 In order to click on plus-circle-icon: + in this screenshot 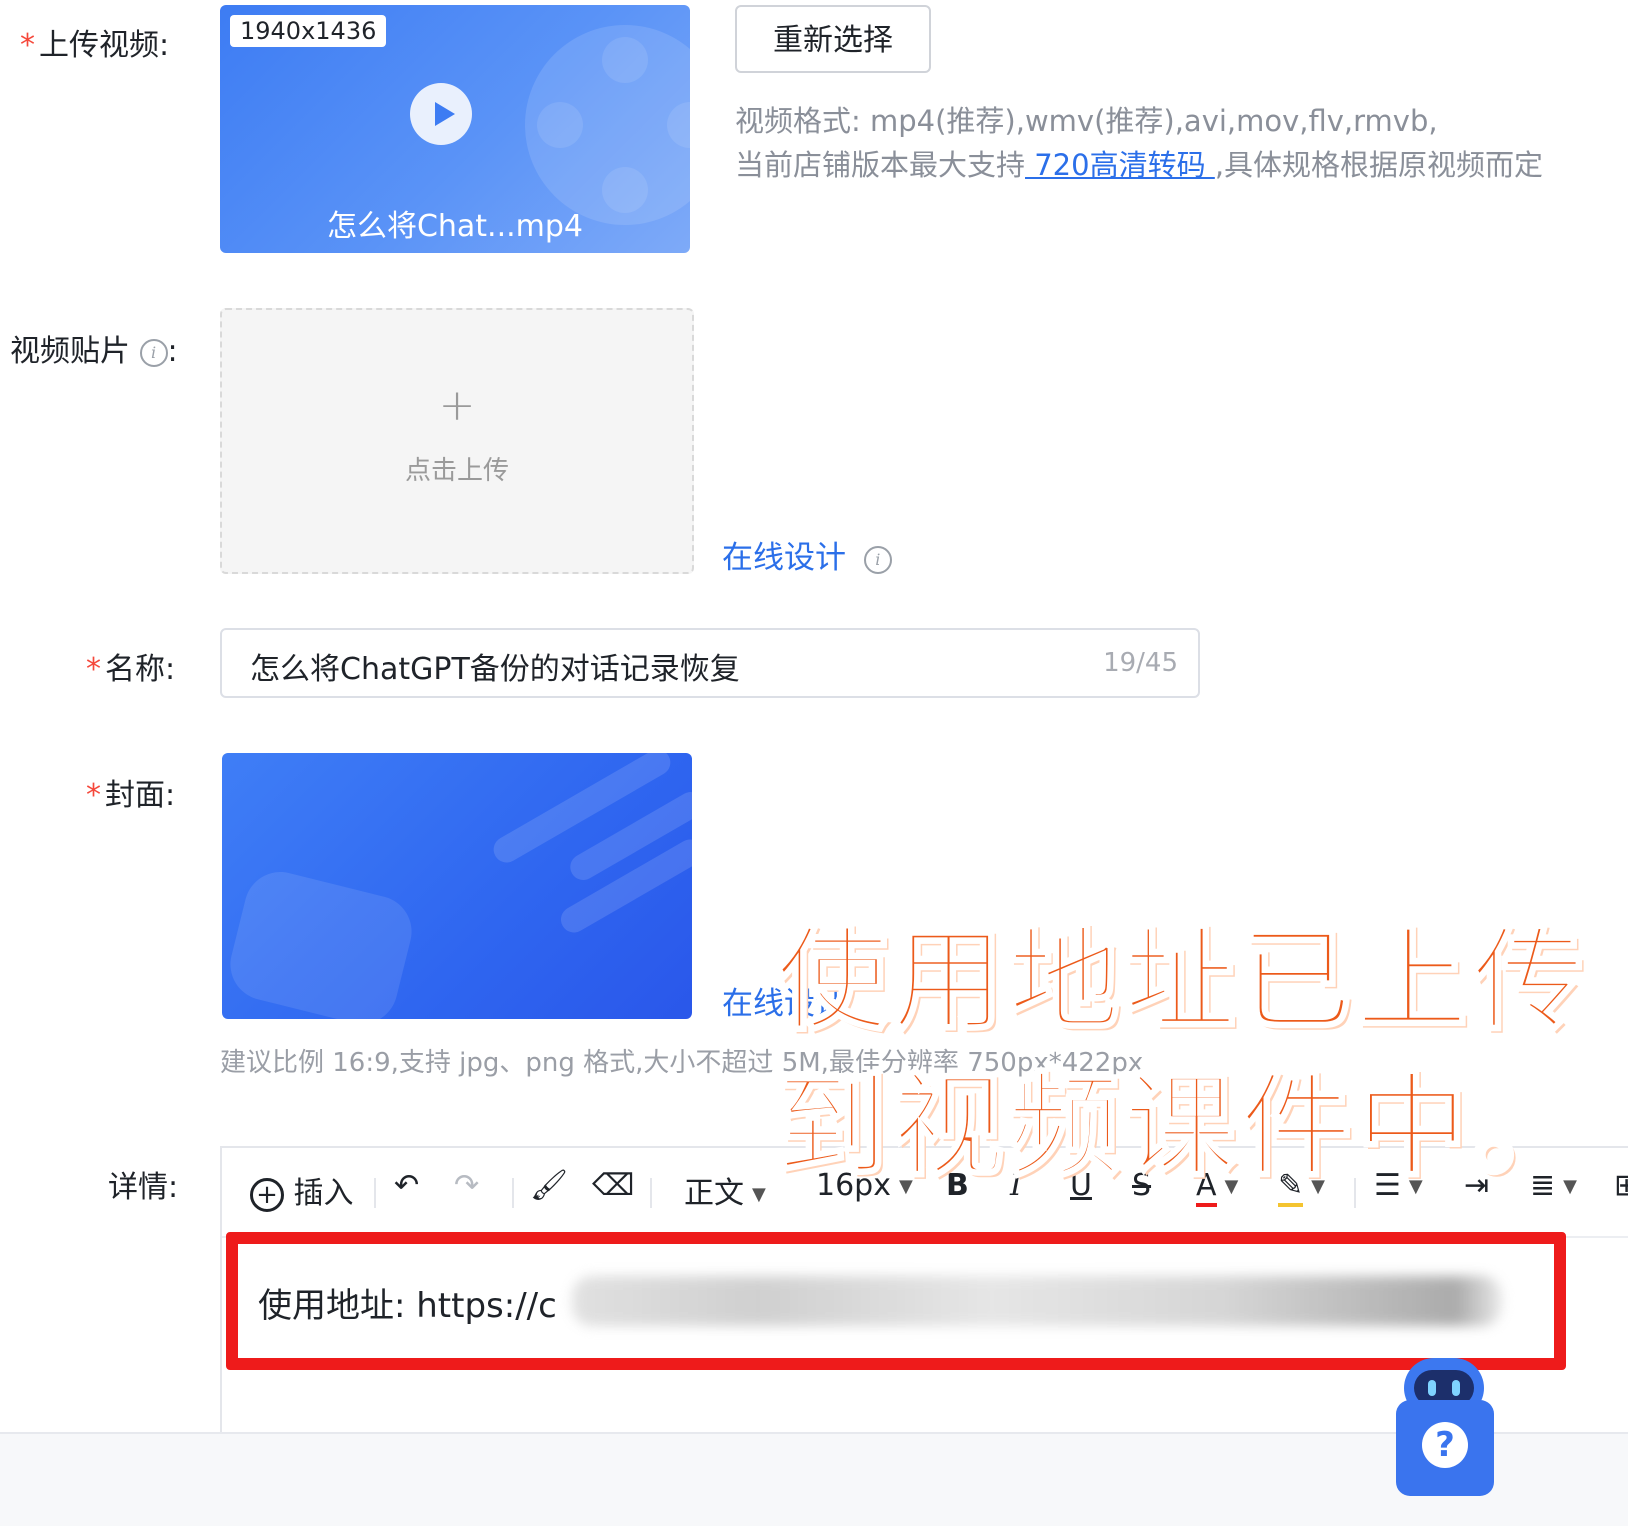, I will do `click(267, 1194)`.